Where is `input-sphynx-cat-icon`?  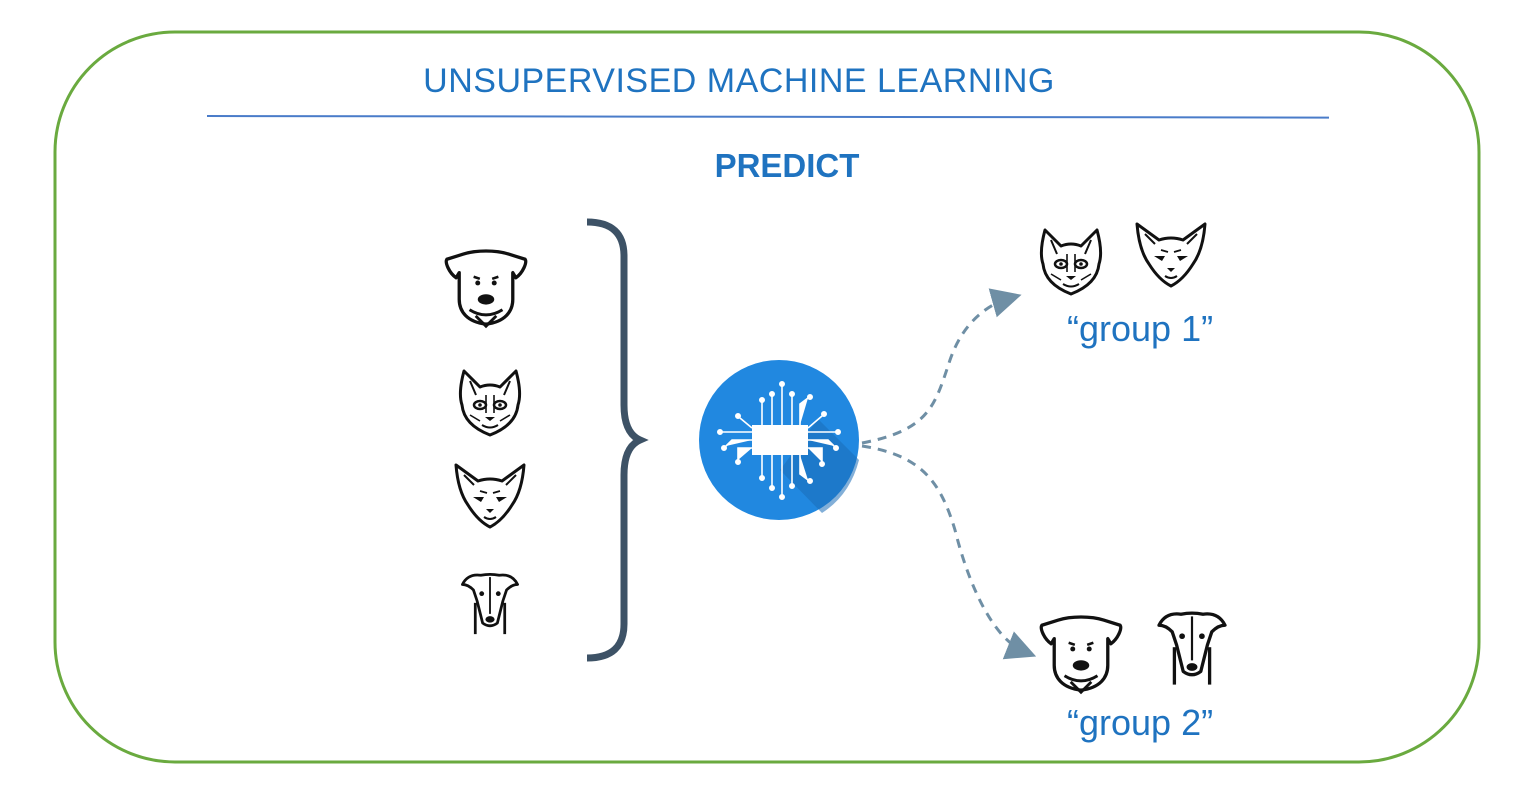
input-sphynx-cat-icon is located at coordinates (490, 403).